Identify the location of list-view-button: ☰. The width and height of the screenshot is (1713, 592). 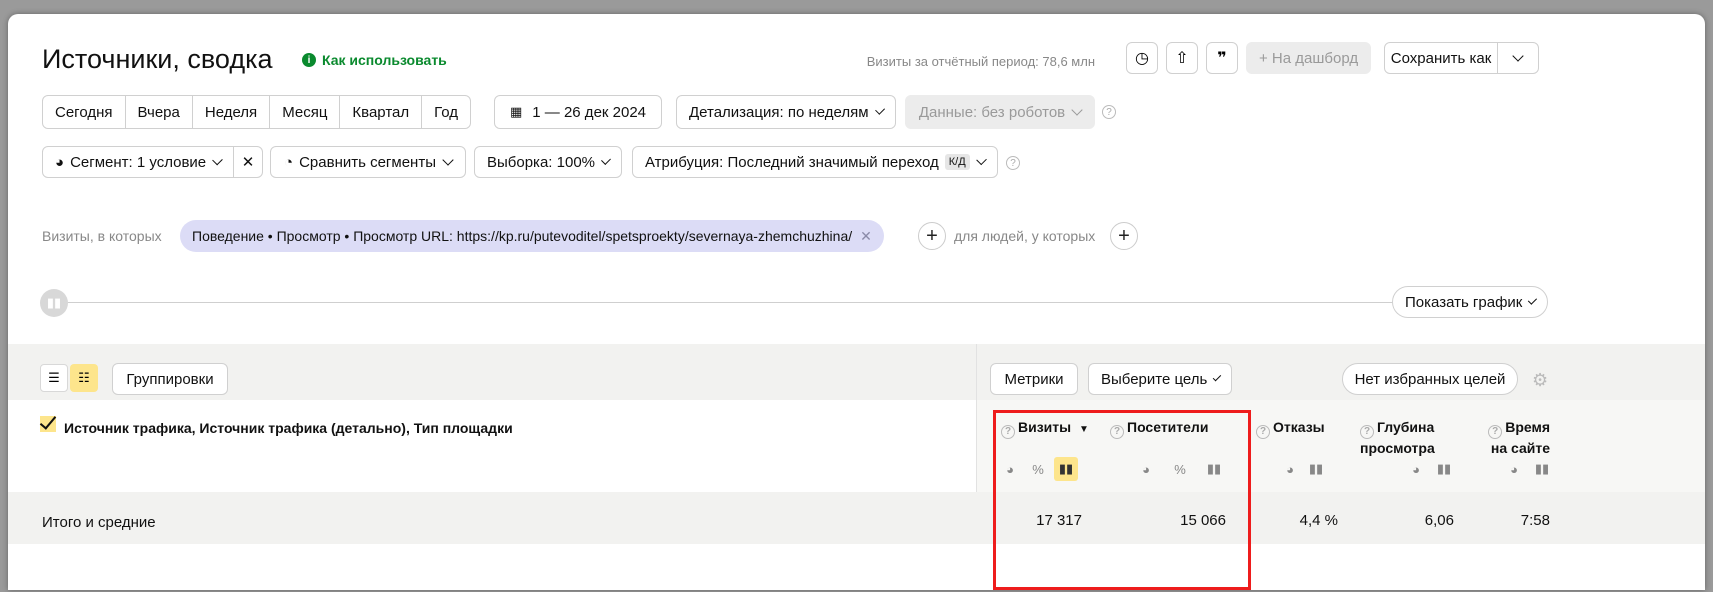
(54, 378).